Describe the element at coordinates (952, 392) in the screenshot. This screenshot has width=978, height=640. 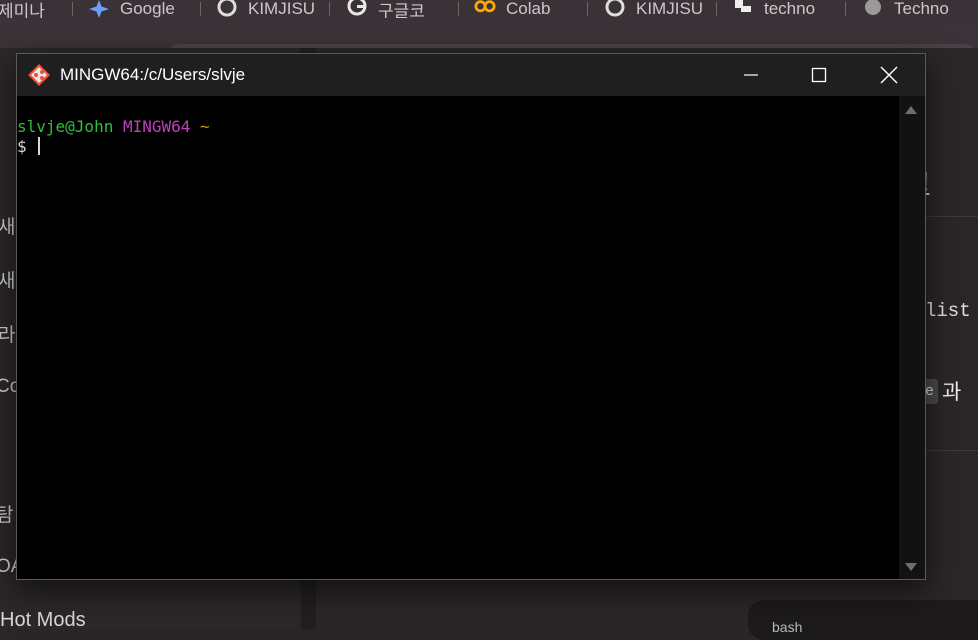
I see `text-fragment: 과` at that location.